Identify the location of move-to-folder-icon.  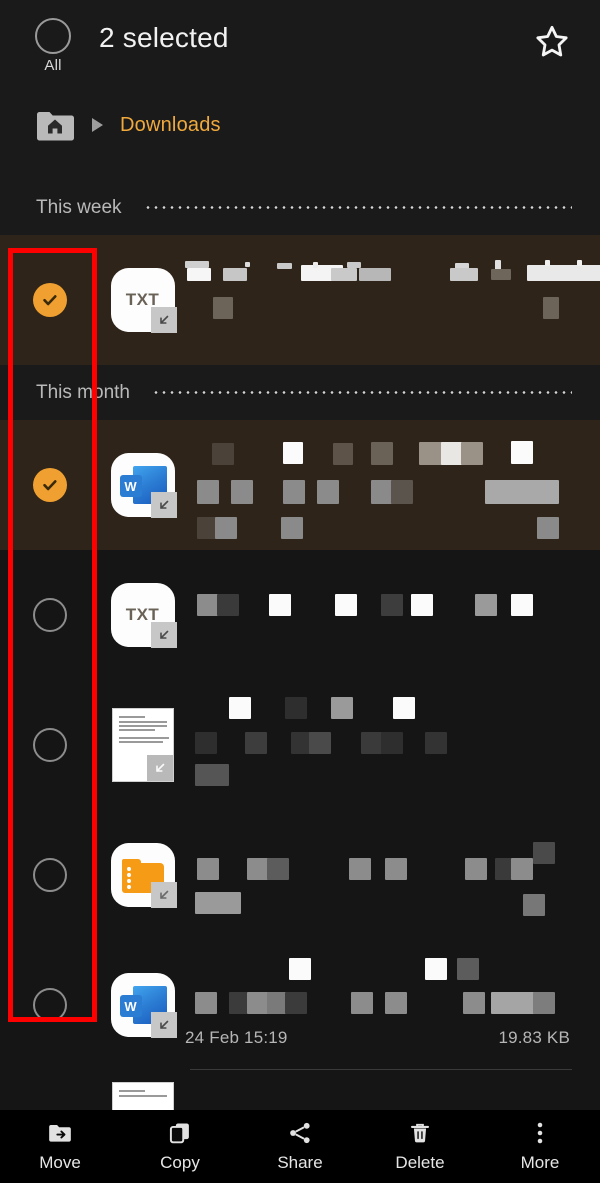
(60, 1133).